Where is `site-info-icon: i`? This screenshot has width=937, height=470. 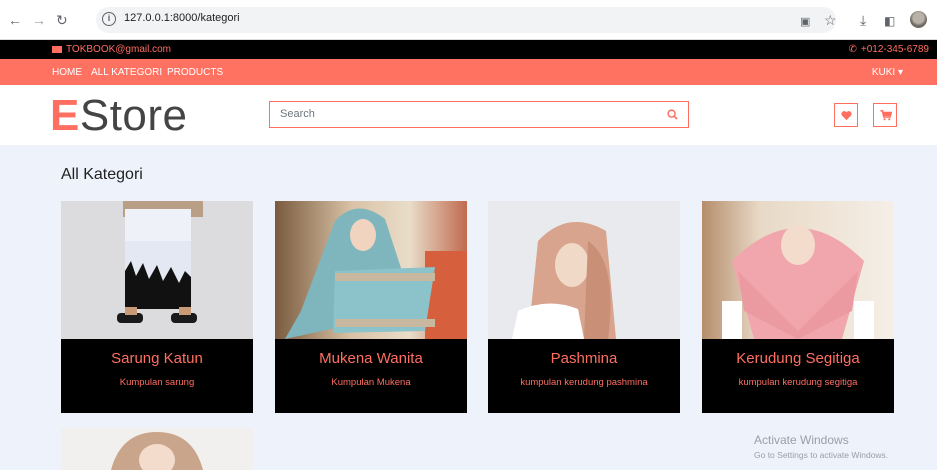
site-info-icon: i is located at coordinates (109, 19).